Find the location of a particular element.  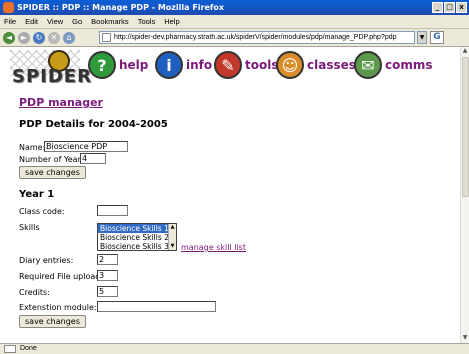

menu-go: Go is located at coordinates (77, 21).